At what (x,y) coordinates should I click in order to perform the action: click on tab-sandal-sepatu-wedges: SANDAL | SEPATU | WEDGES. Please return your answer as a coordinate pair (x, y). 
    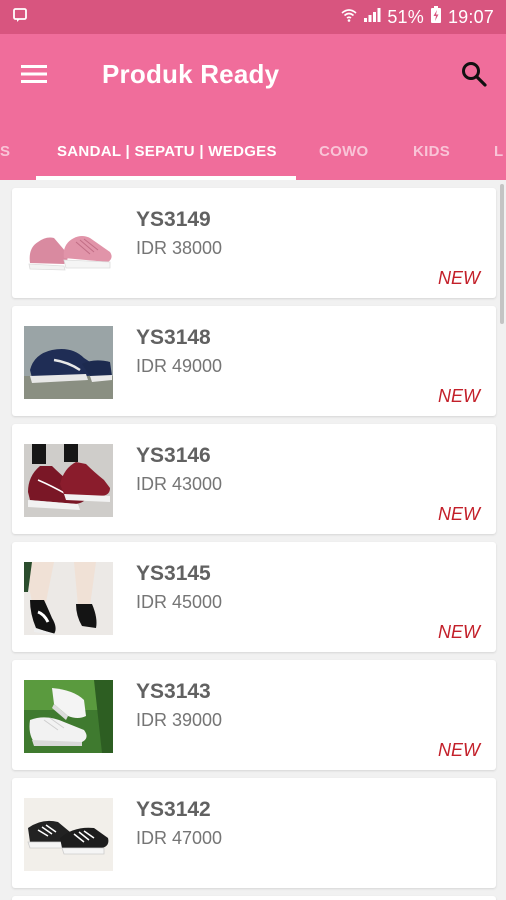
    Looking at the image, I should click on (167, 151).